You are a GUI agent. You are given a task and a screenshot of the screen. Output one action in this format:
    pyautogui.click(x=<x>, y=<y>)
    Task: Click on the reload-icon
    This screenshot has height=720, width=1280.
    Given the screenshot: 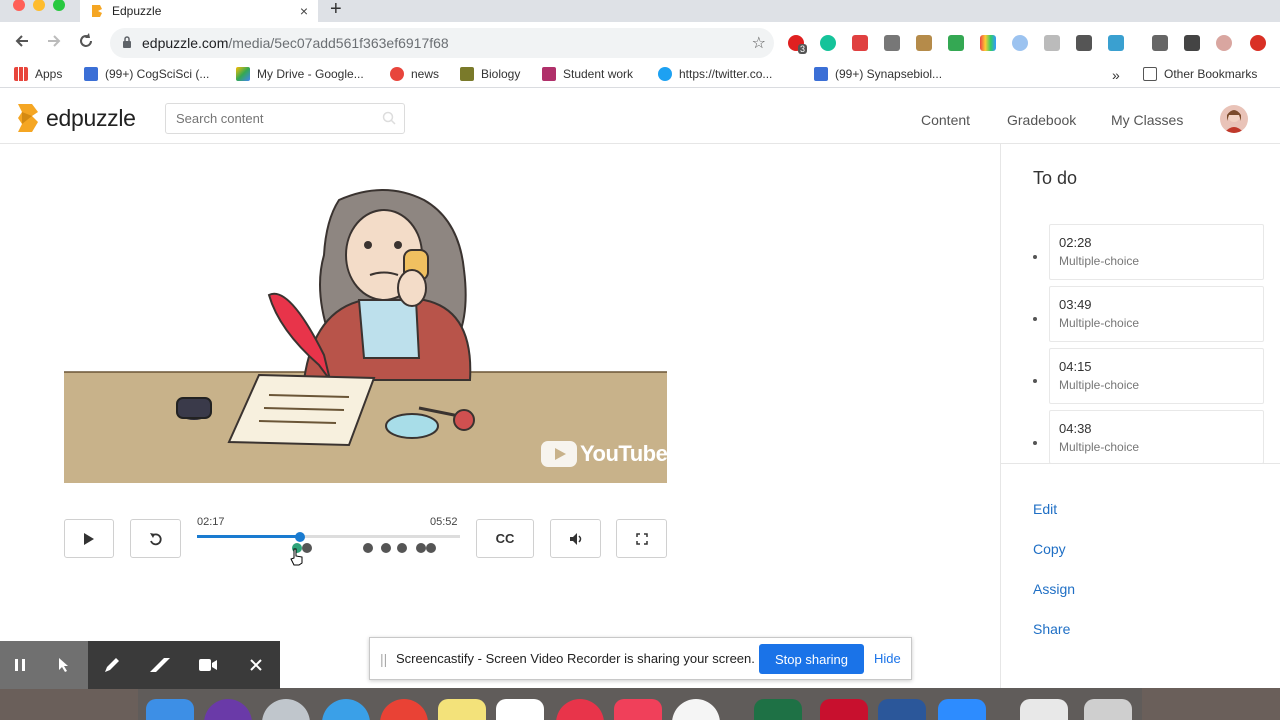 What is the action you would take?
    pyautogui.click(x=86, y=42)
    